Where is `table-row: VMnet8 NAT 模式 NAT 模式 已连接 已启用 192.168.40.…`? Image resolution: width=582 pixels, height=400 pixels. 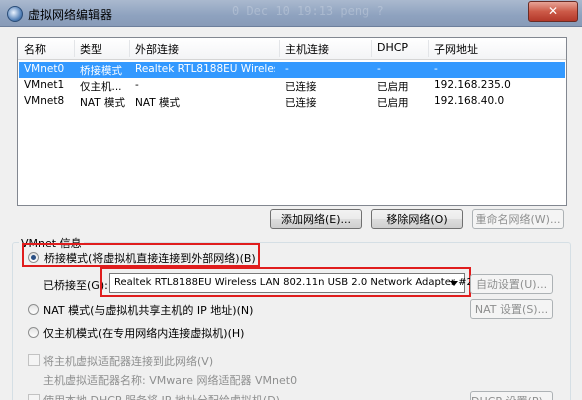 table-row: VMnet8 NAT 模式 NAT 模式 已连接 已启用 192.168.40.… is located at coordinates (292, 102).